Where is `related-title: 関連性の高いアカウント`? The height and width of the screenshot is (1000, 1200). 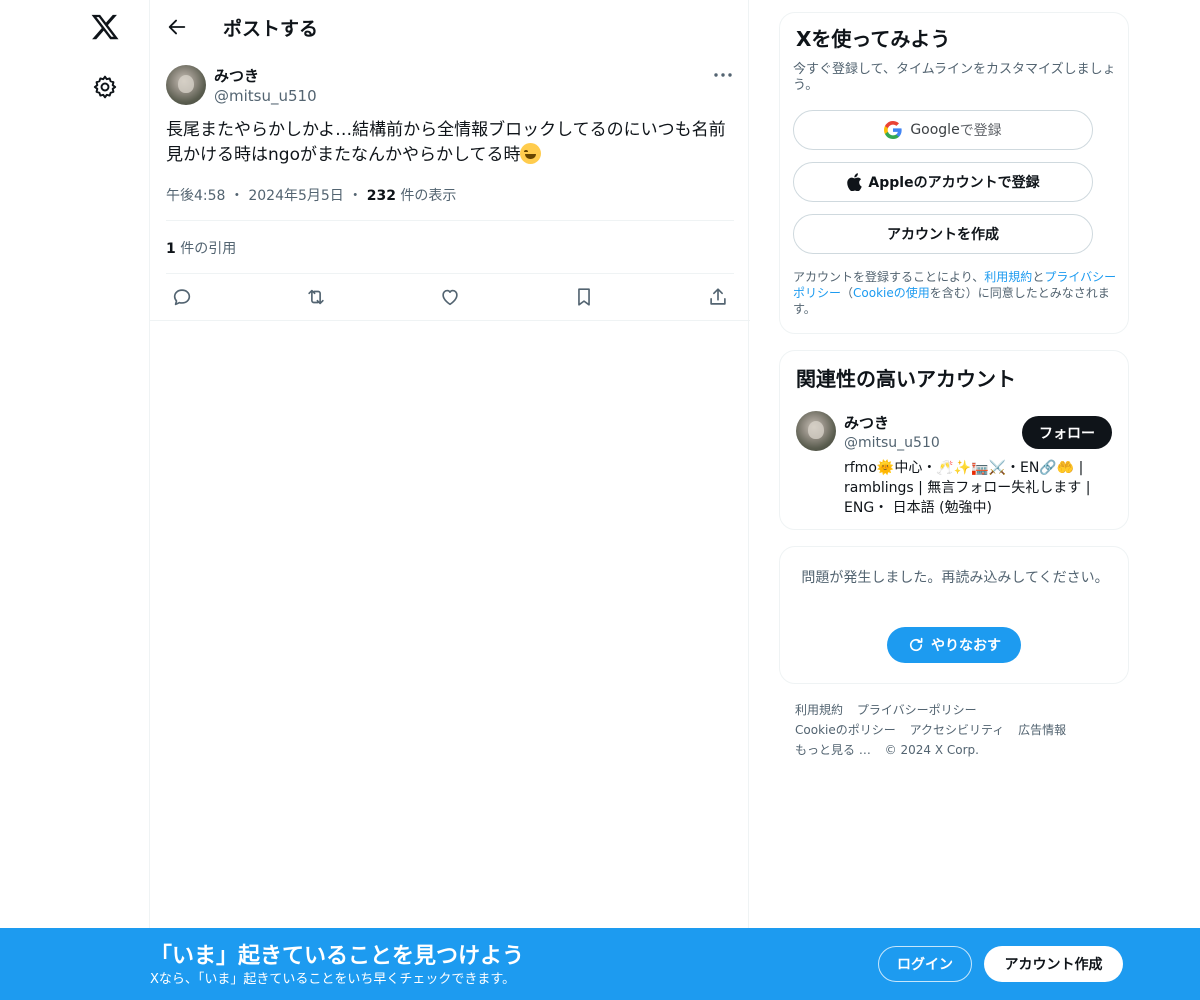 related-title: 関連性の高いアカウント is located at coordinates (906, 379).